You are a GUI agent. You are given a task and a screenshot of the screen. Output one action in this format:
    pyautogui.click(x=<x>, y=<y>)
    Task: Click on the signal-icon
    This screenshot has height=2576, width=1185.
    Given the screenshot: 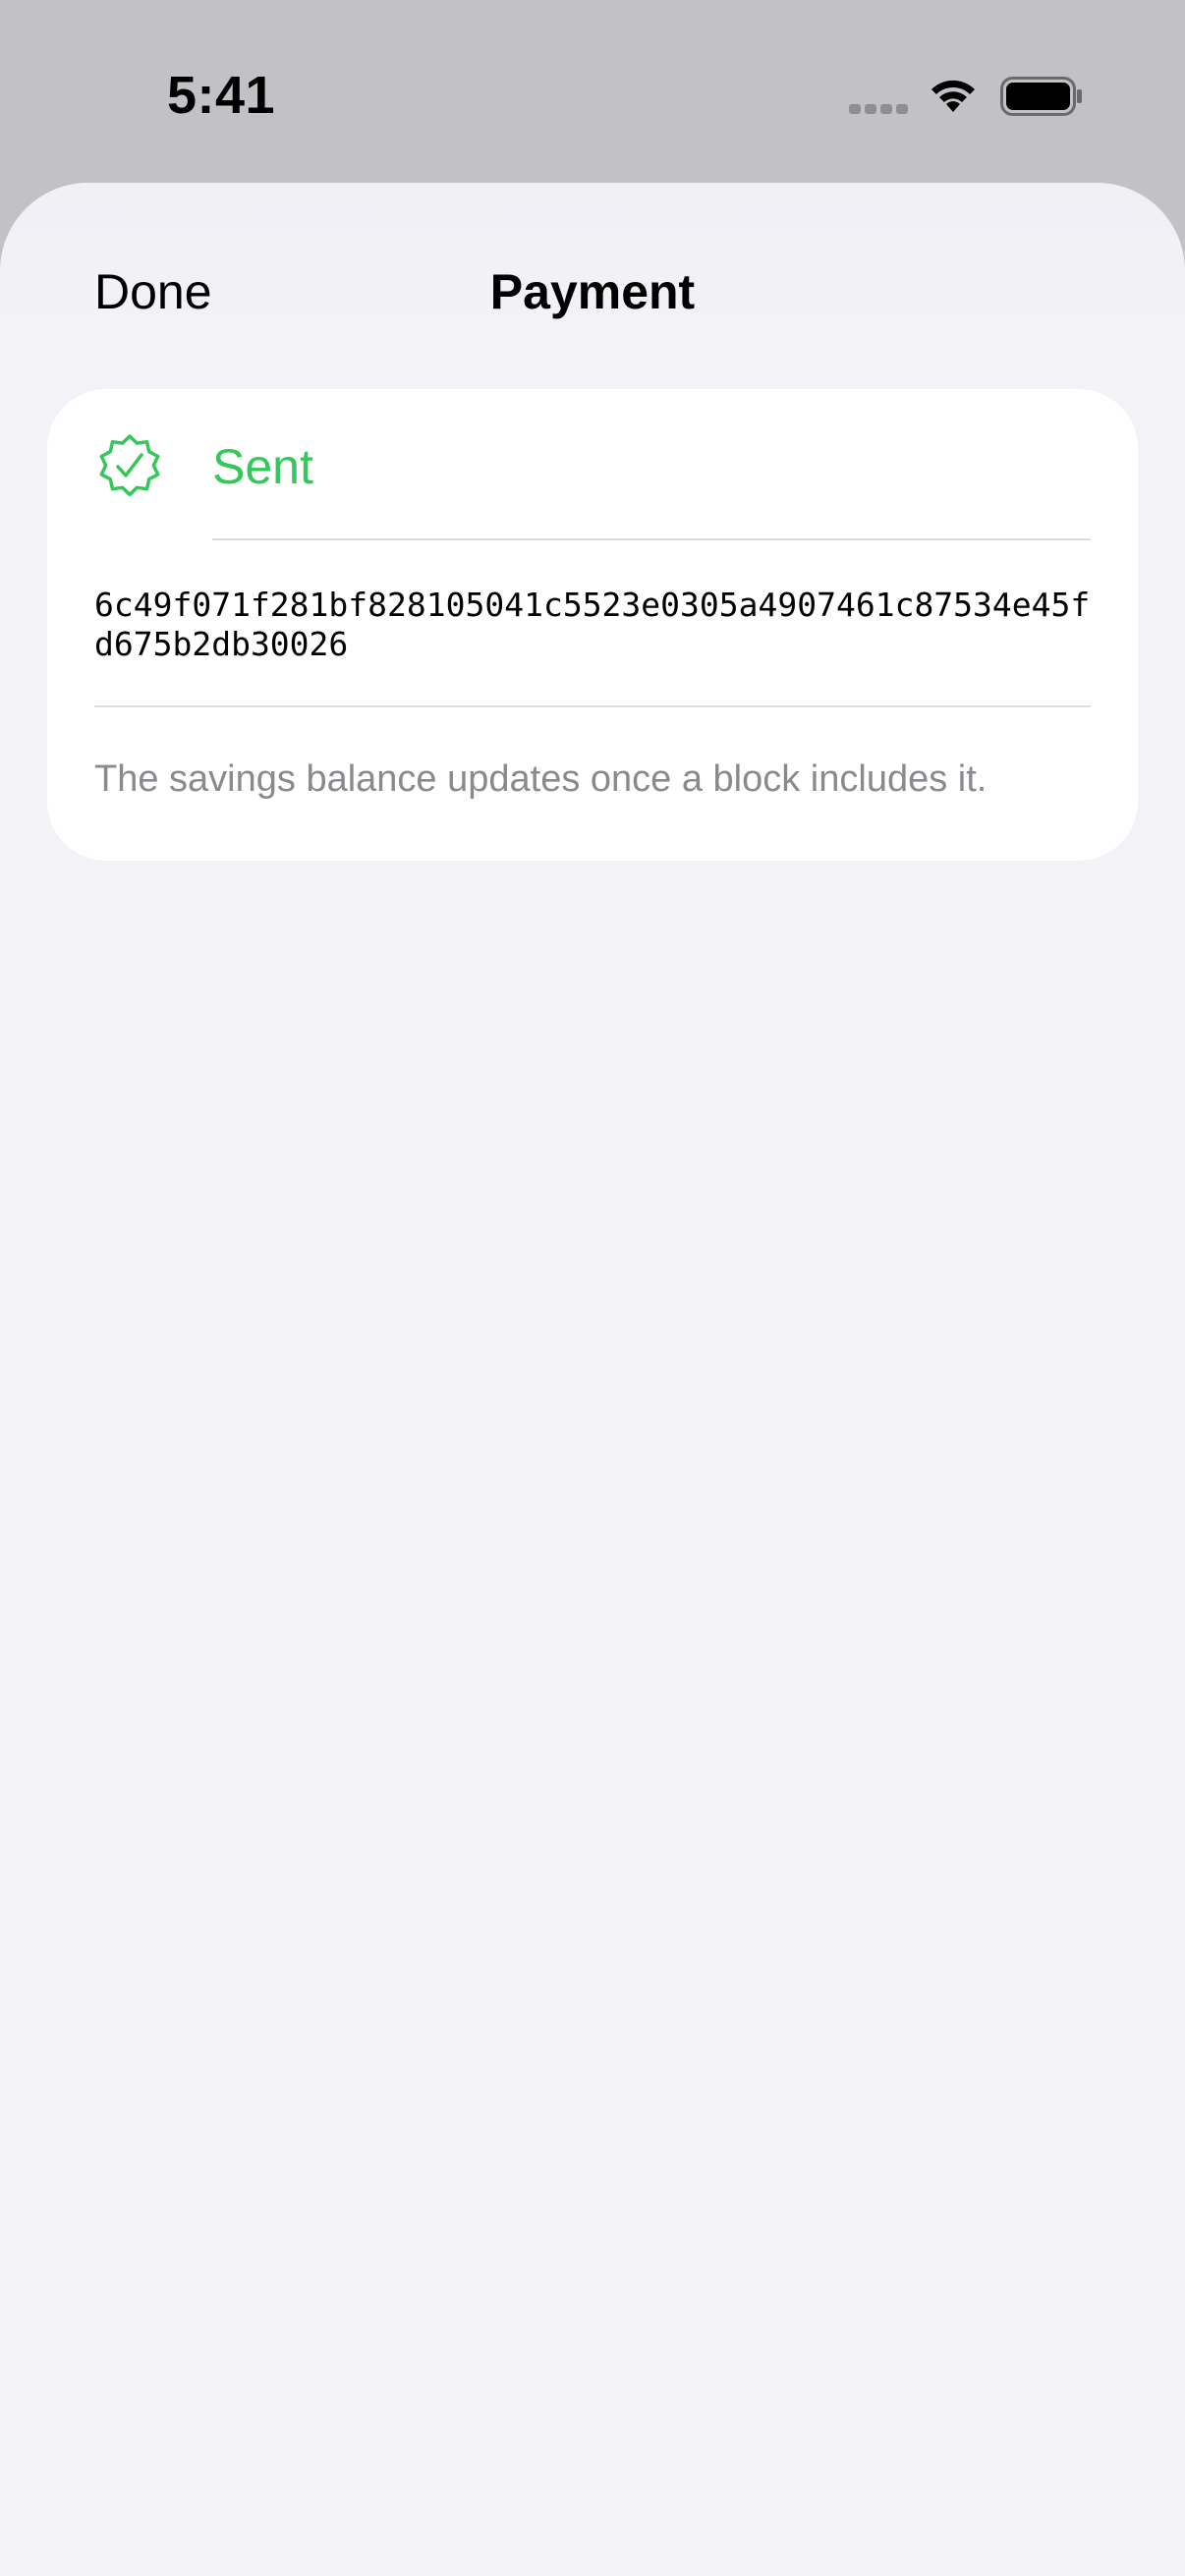 What is the action you would take?
    pyautogui.click(x=879, y=109)
    